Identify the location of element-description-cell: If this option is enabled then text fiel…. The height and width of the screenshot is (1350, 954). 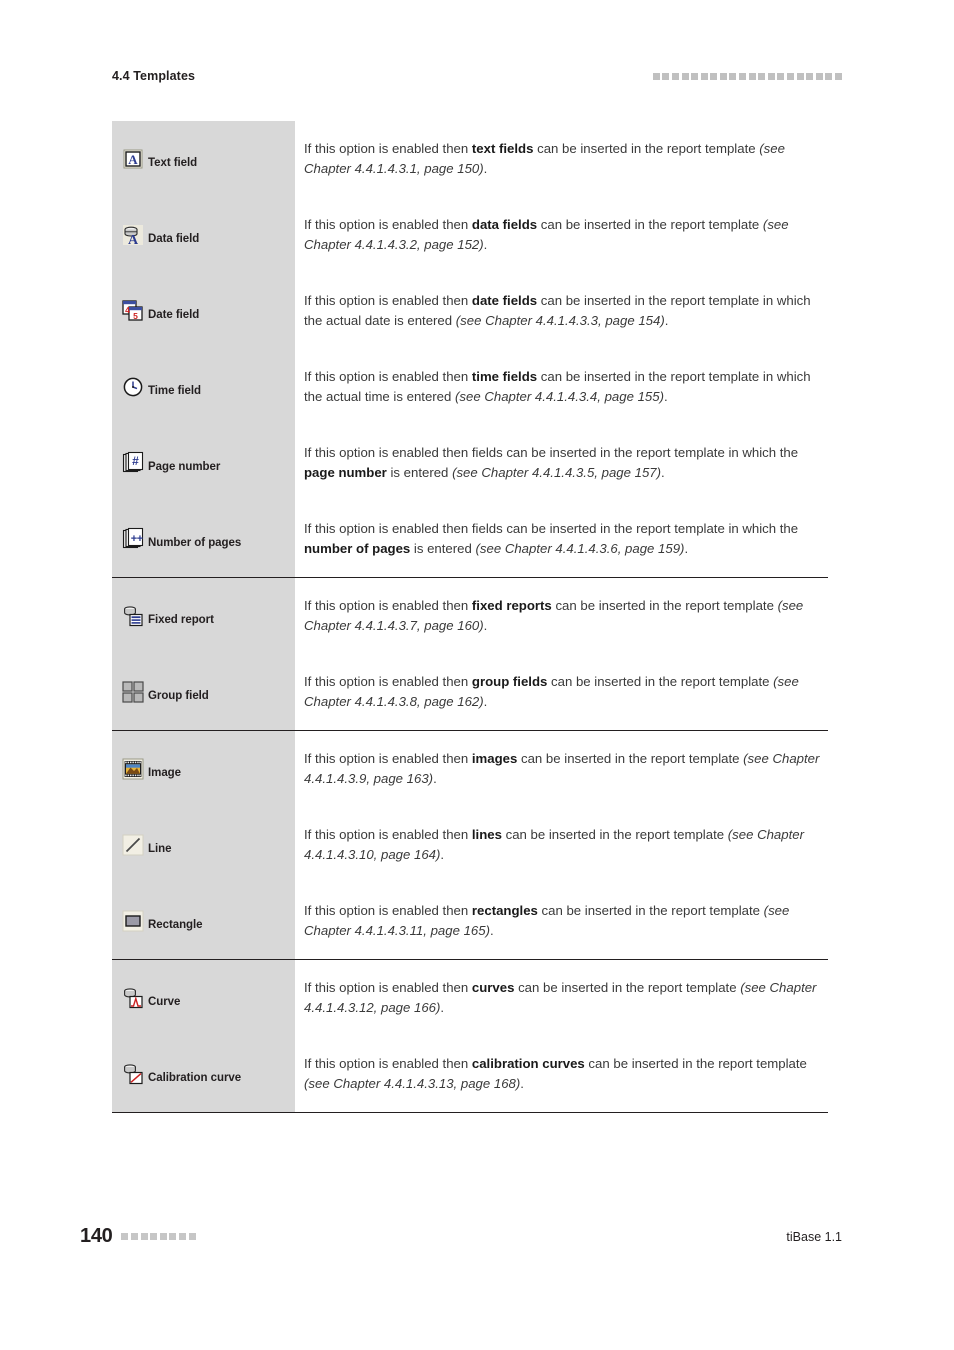
(561, 159).